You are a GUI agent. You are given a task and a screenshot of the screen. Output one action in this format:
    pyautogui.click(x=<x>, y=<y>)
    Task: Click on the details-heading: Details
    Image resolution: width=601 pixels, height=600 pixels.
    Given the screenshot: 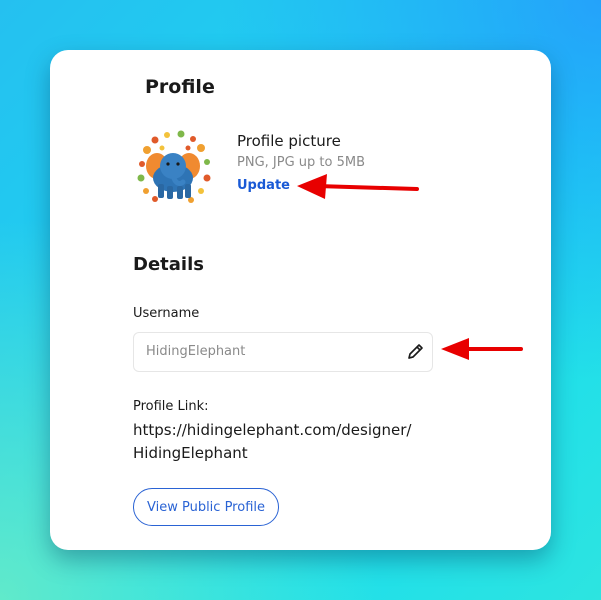 What is the action you would take?
    pyautogui.click(x=168, y=264)
    